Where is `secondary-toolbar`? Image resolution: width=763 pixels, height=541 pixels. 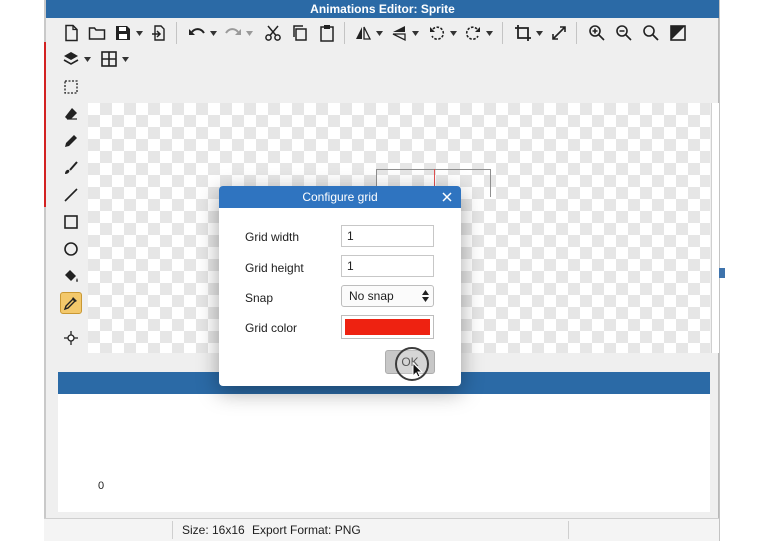
secondary-toolbar is located at coordinates (116, 60).